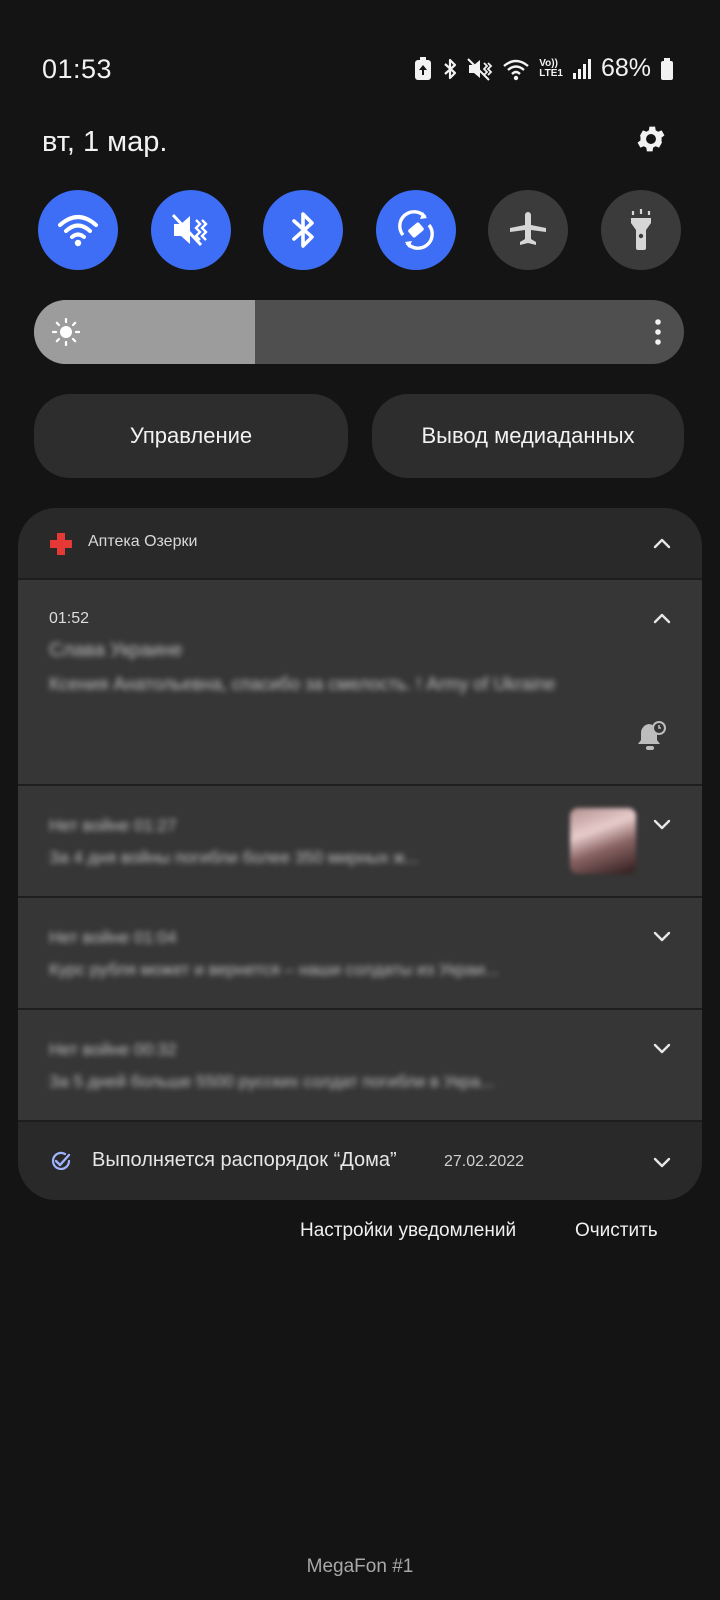  I want to click on notification-settings-link: Настройки уведомлений, so click(408, 1231).